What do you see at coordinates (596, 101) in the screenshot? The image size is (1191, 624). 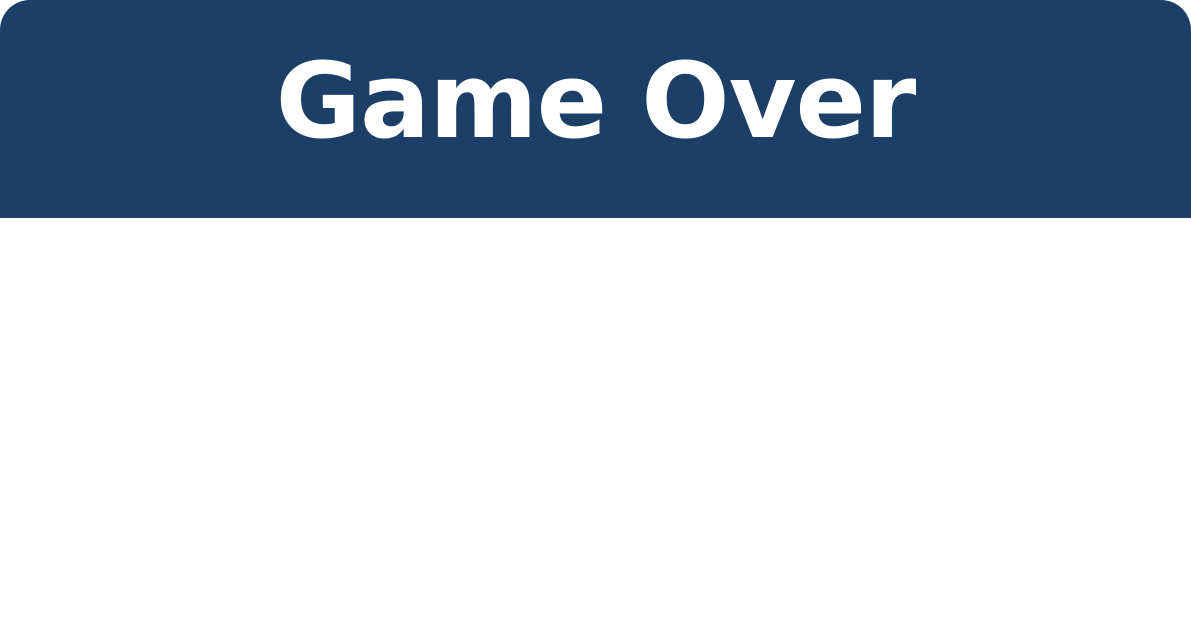 I see `game-over-title: Game Over` at bounding box center [596, 101].